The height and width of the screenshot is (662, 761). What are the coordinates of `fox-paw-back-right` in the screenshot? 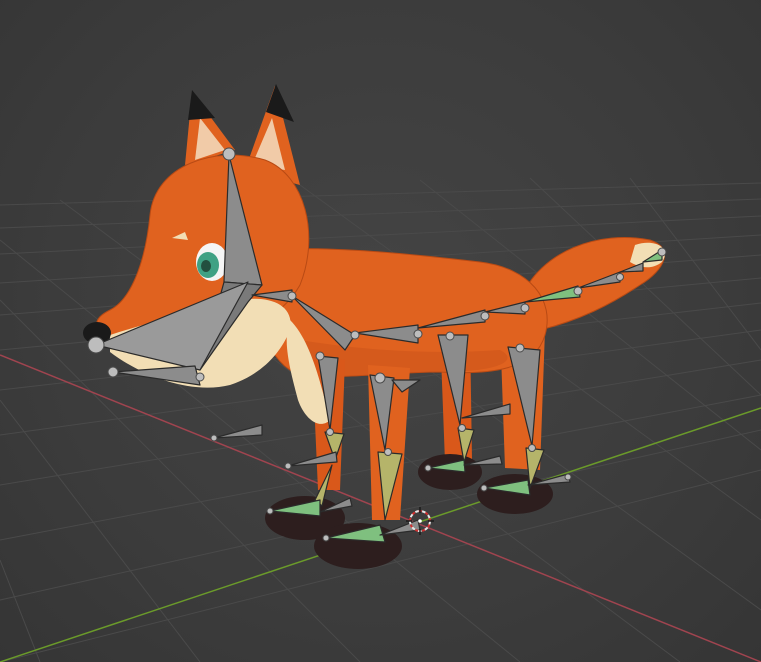 It's located at (515, 494).